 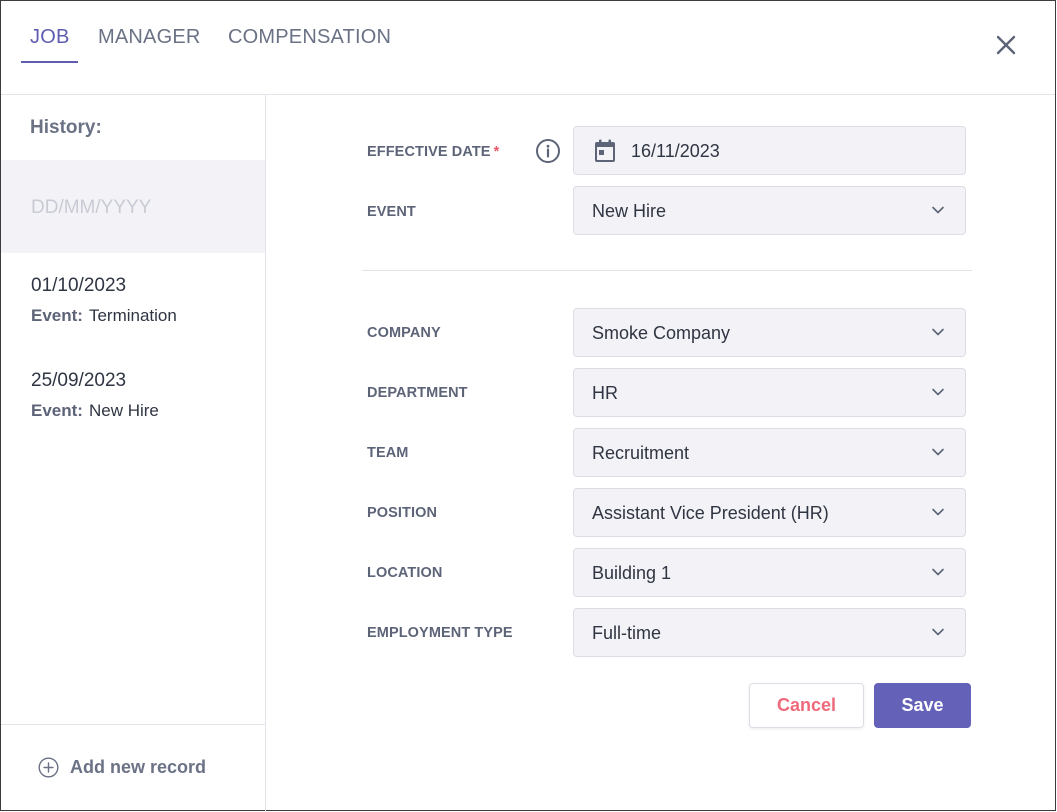 I want to click on history-title: History:, so click(x=66, y=127).